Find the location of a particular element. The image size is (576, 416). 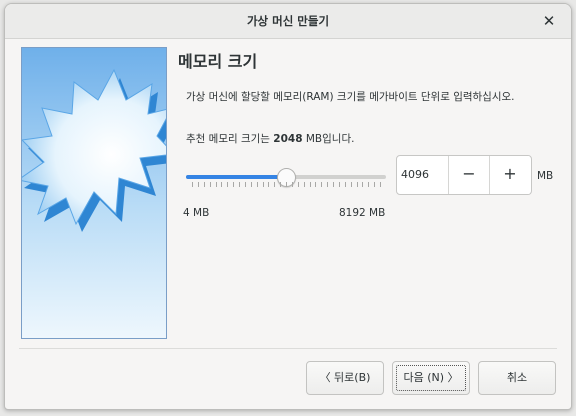

cancel-button: 취소 is located at coordinates (517, 378).